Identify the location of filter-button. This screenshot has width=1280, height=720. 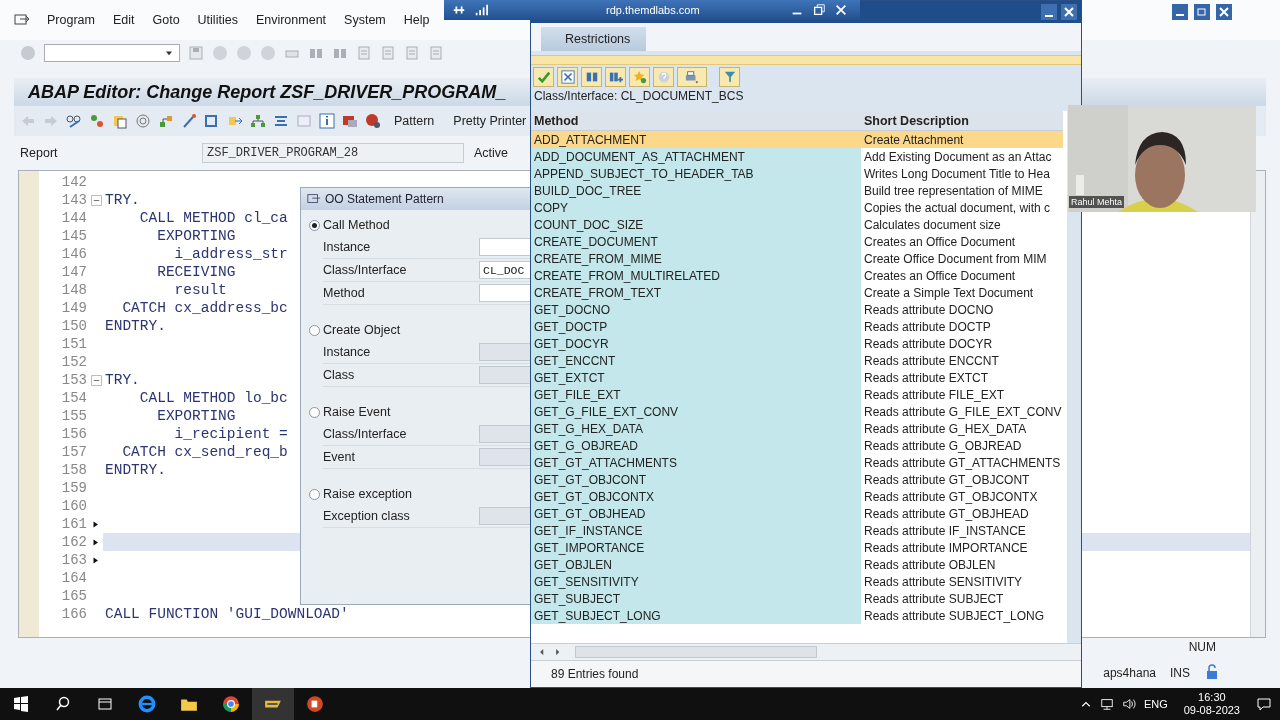
(729, 77).